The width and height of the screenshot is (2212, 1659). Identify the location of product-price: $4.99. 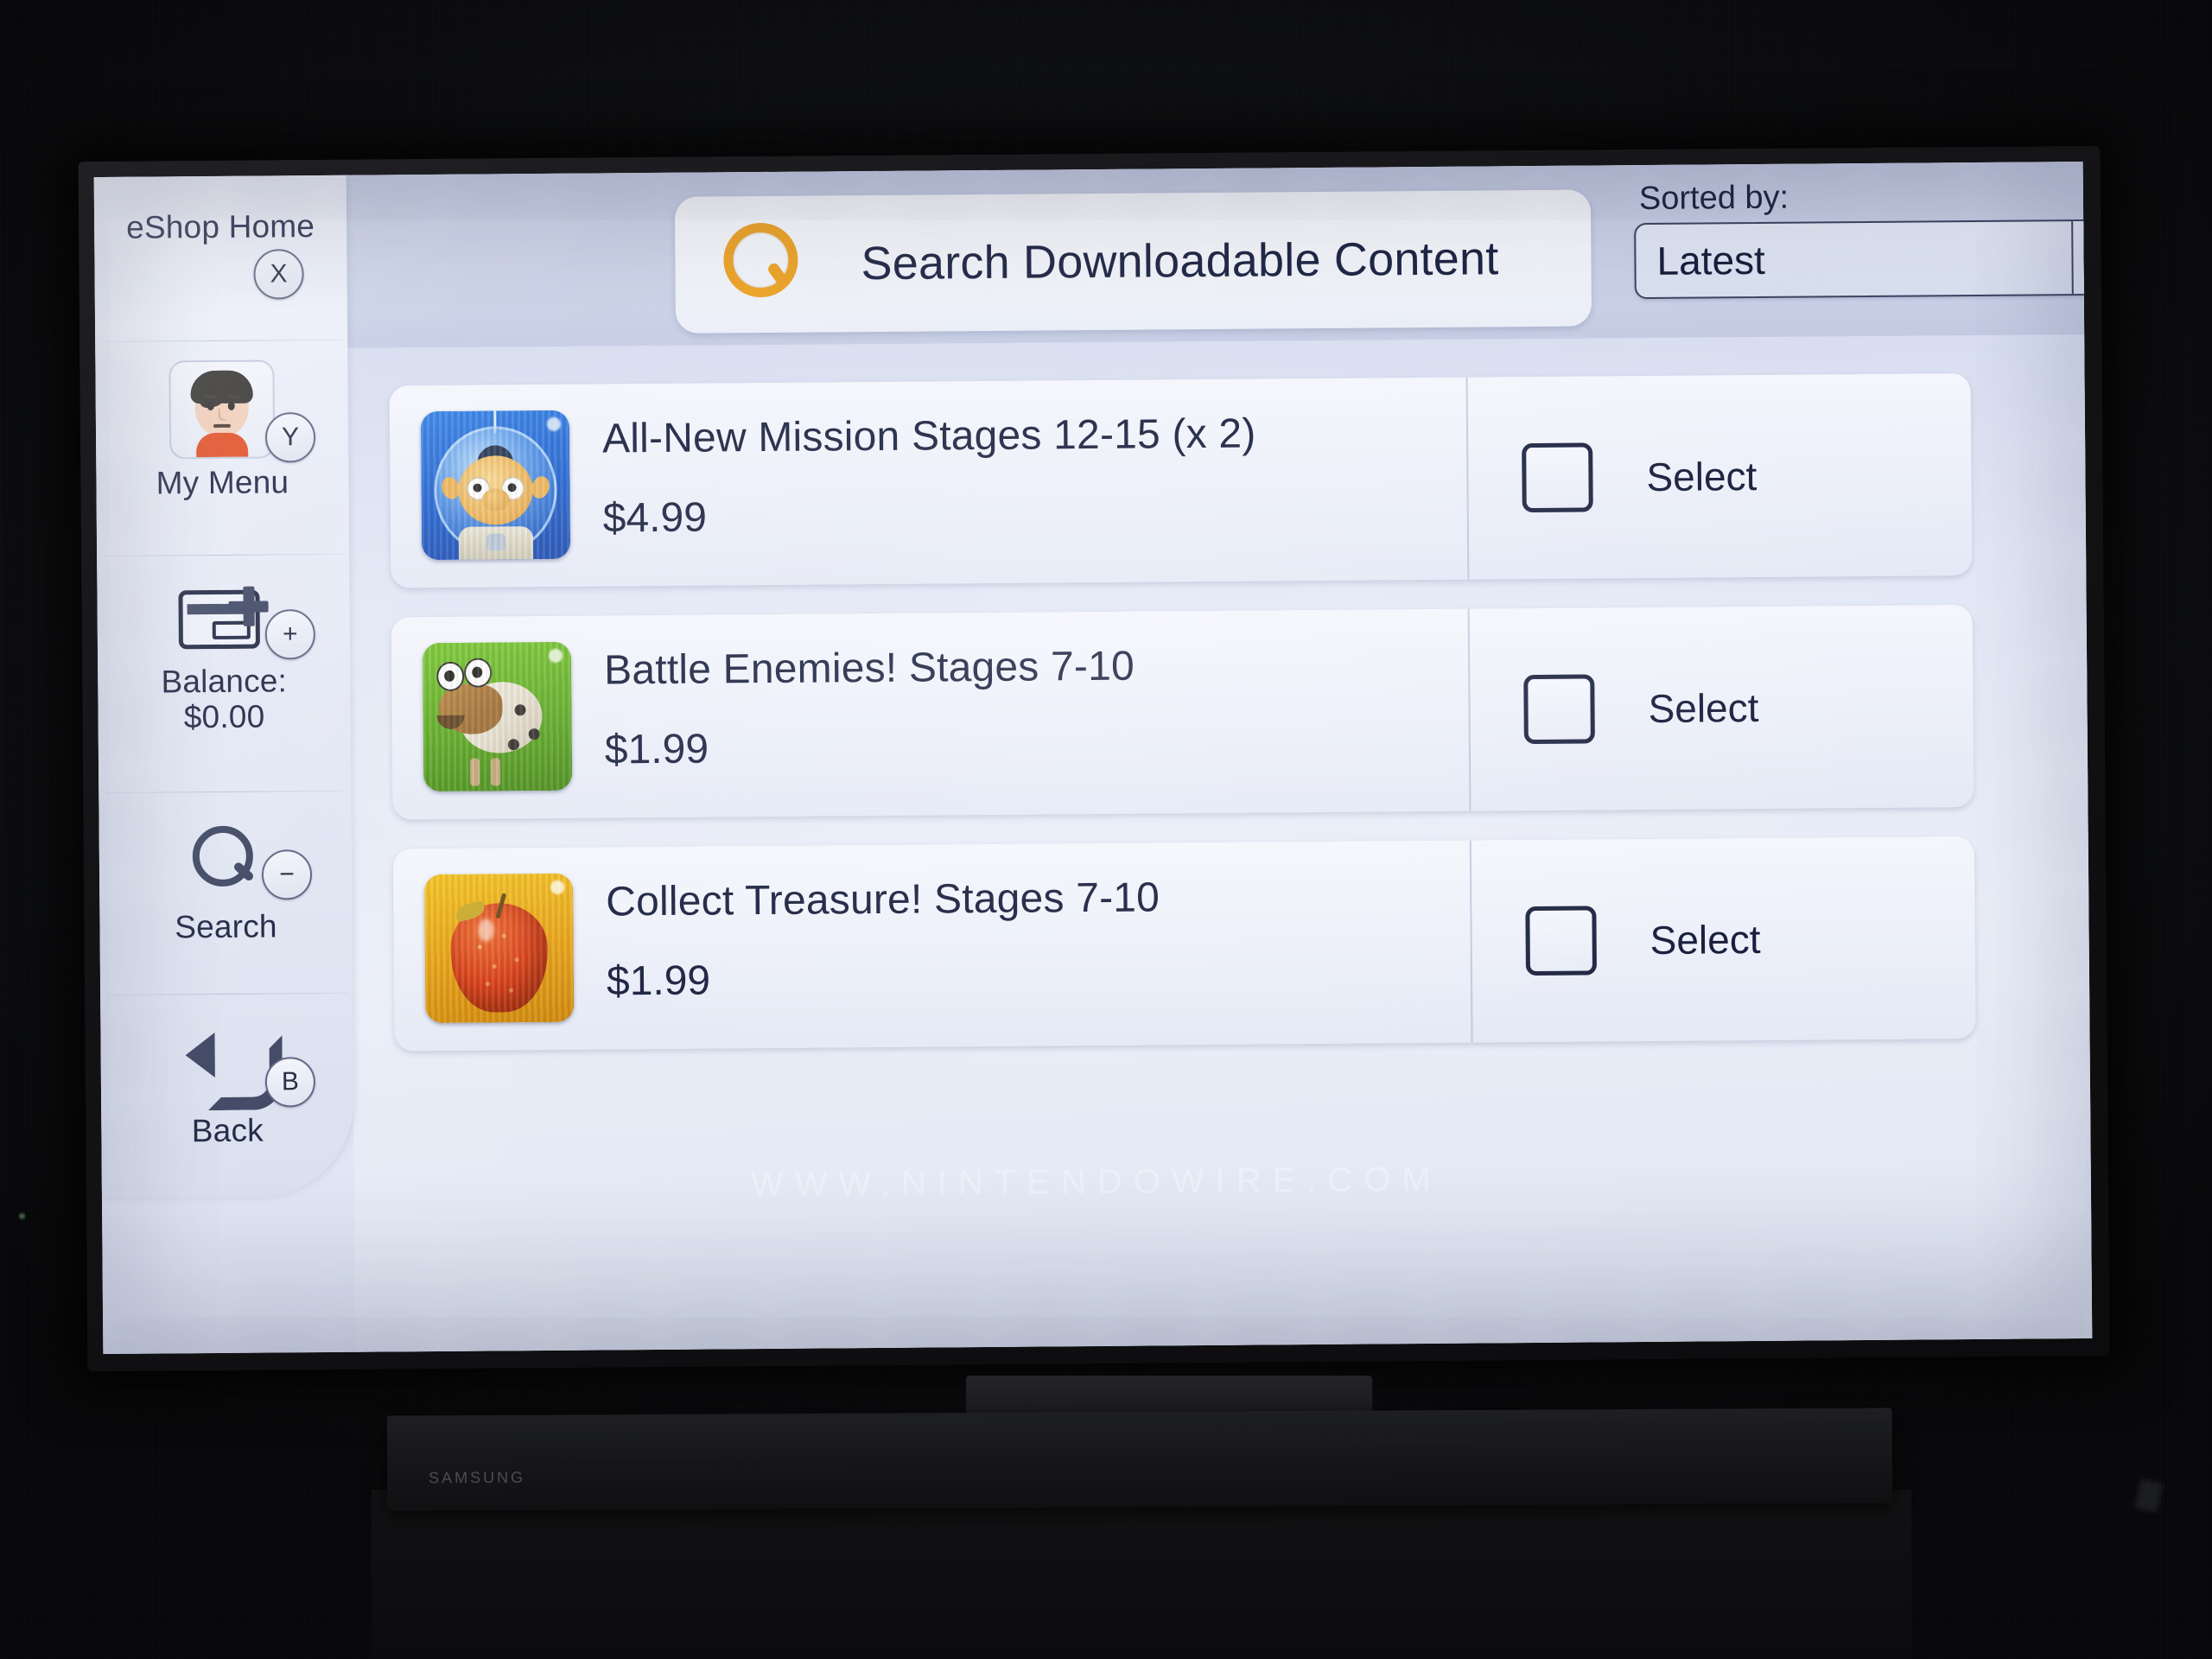
(655, 518).